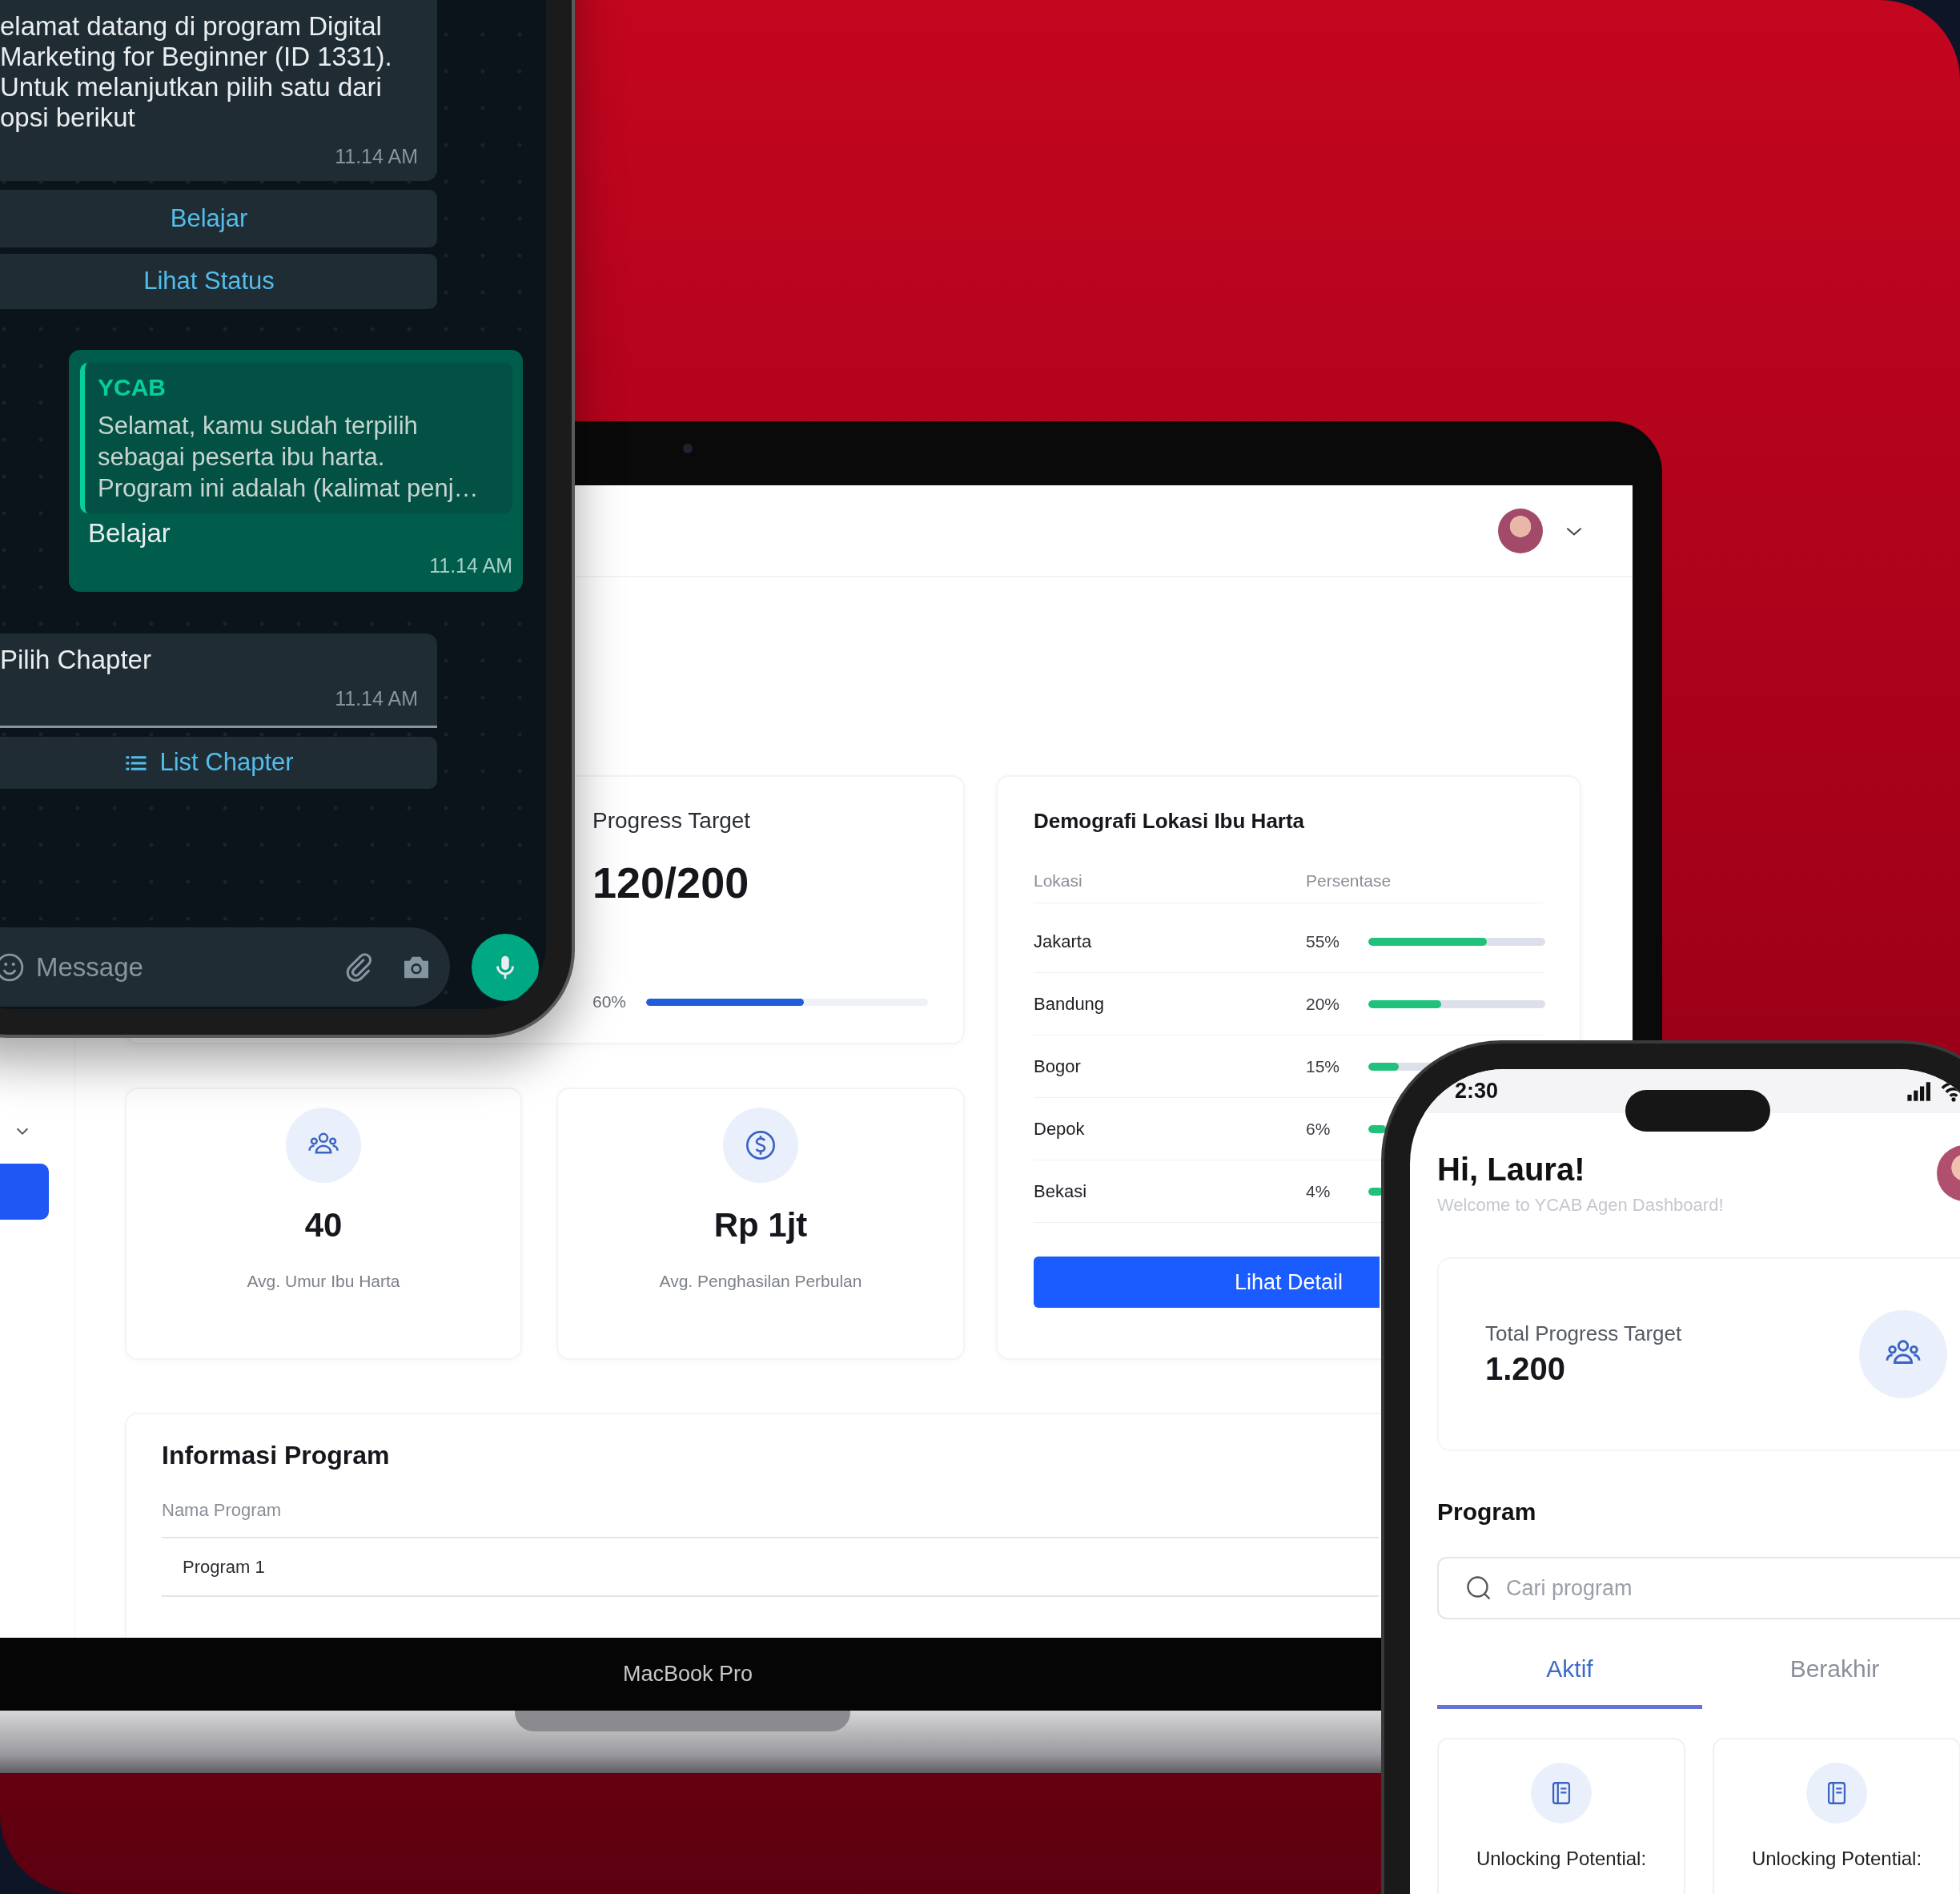 This screenshot has height=1894, width=1960. I want to click on table-cell-text: Bekasi, so click(1061, 1191).